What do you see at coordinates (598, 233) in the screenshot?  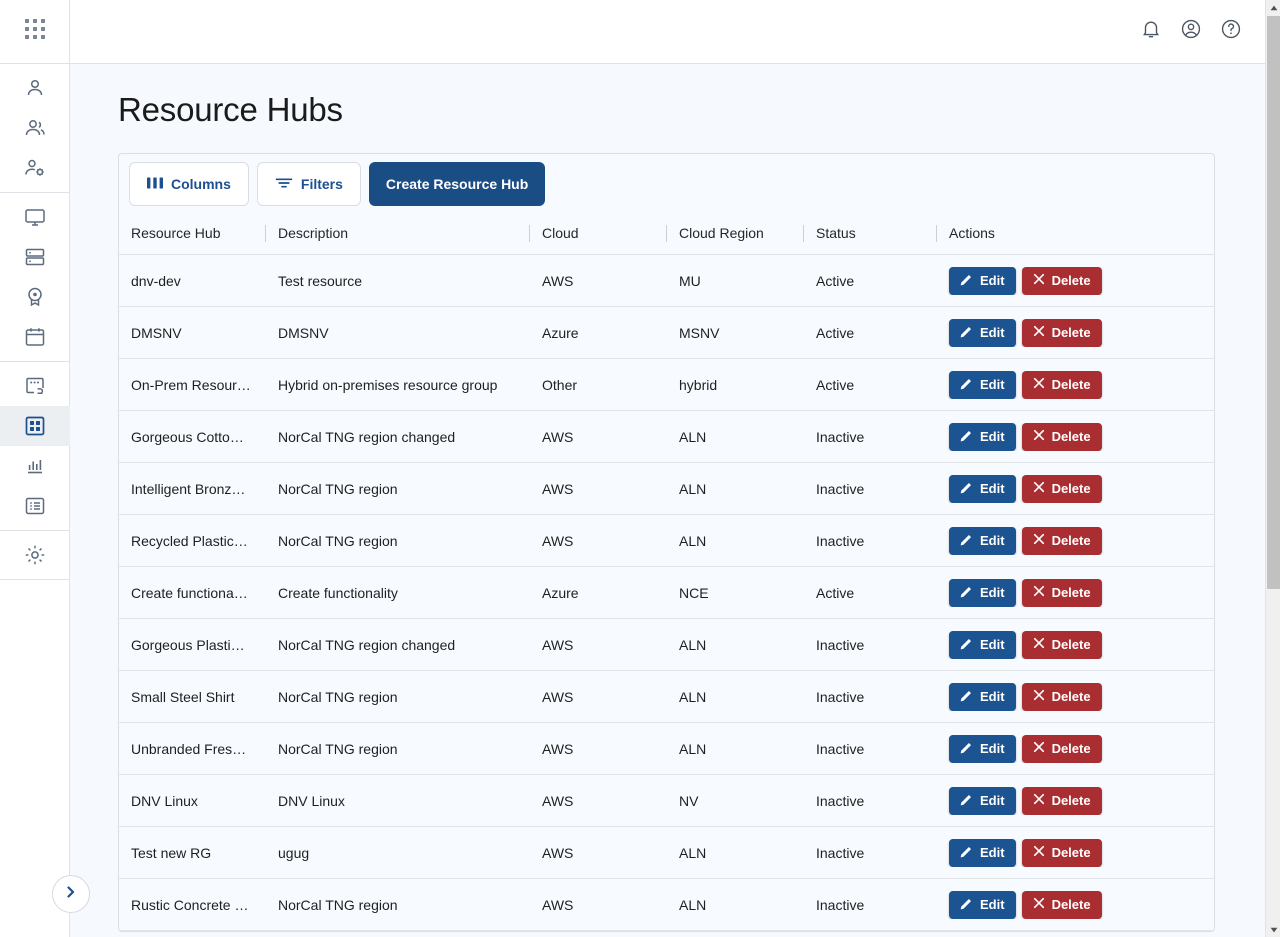 I see `column-header-cloud: Cloud` at bounding box center [598, 233].